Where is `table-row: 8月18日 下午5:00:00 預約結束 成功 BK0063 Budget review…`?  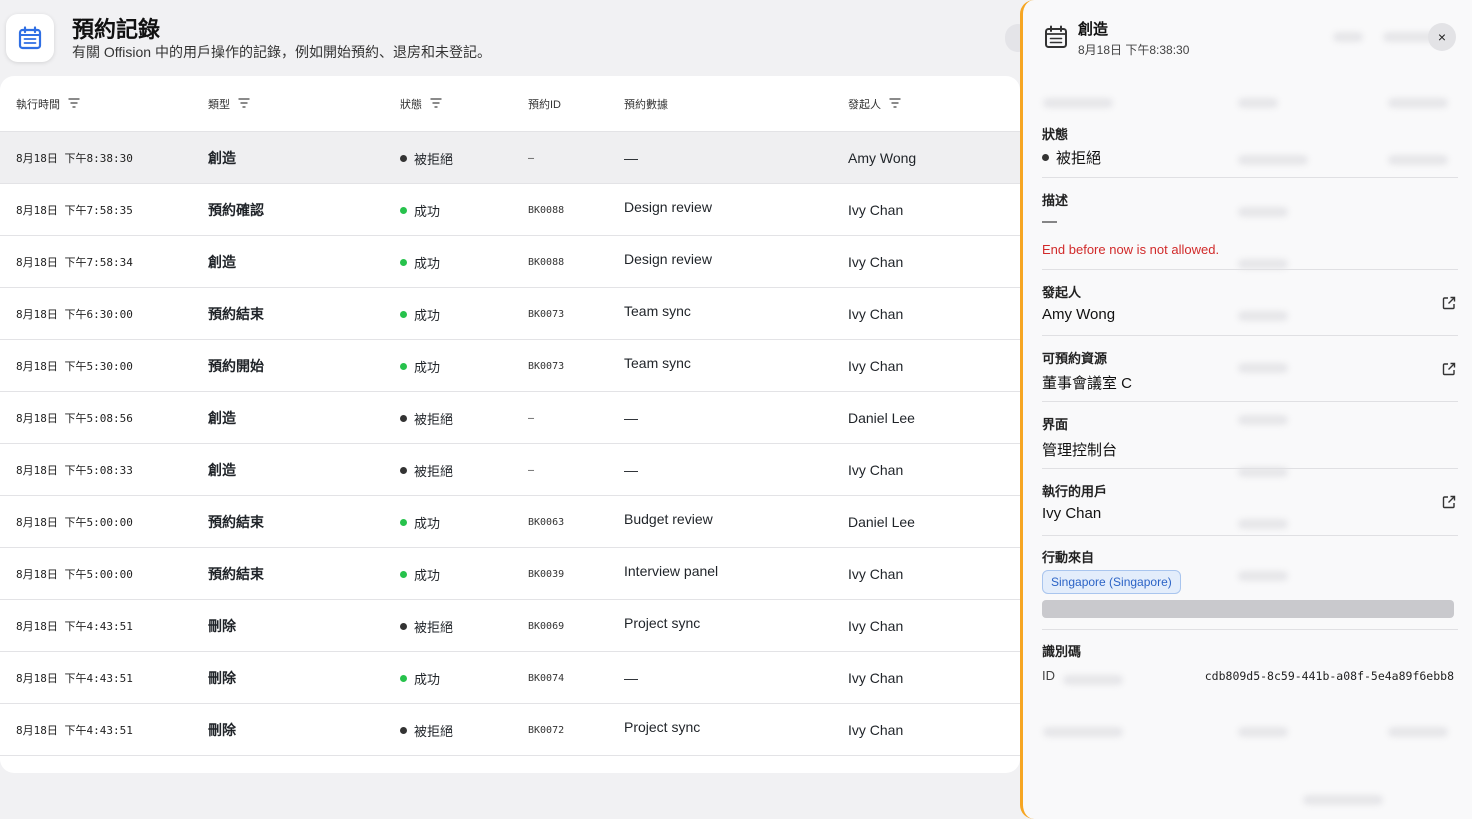
table-row: 8月18日 下午5:00:00 預約結束 成功 BK0063 Budget review… is located at coordinates (510, 522).